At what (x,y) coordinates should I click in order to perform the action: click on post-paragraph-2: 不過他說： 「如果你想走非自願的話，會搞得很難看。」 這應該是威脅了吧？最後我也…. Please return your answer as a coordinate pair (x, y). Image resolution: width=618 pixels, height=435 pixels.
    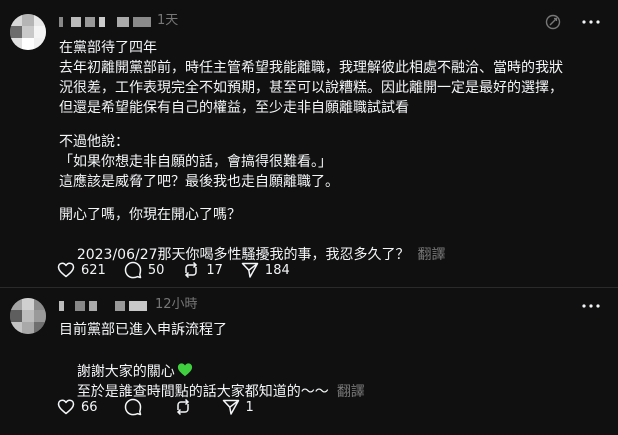
    Looking at the image, I should click on (199, 162).